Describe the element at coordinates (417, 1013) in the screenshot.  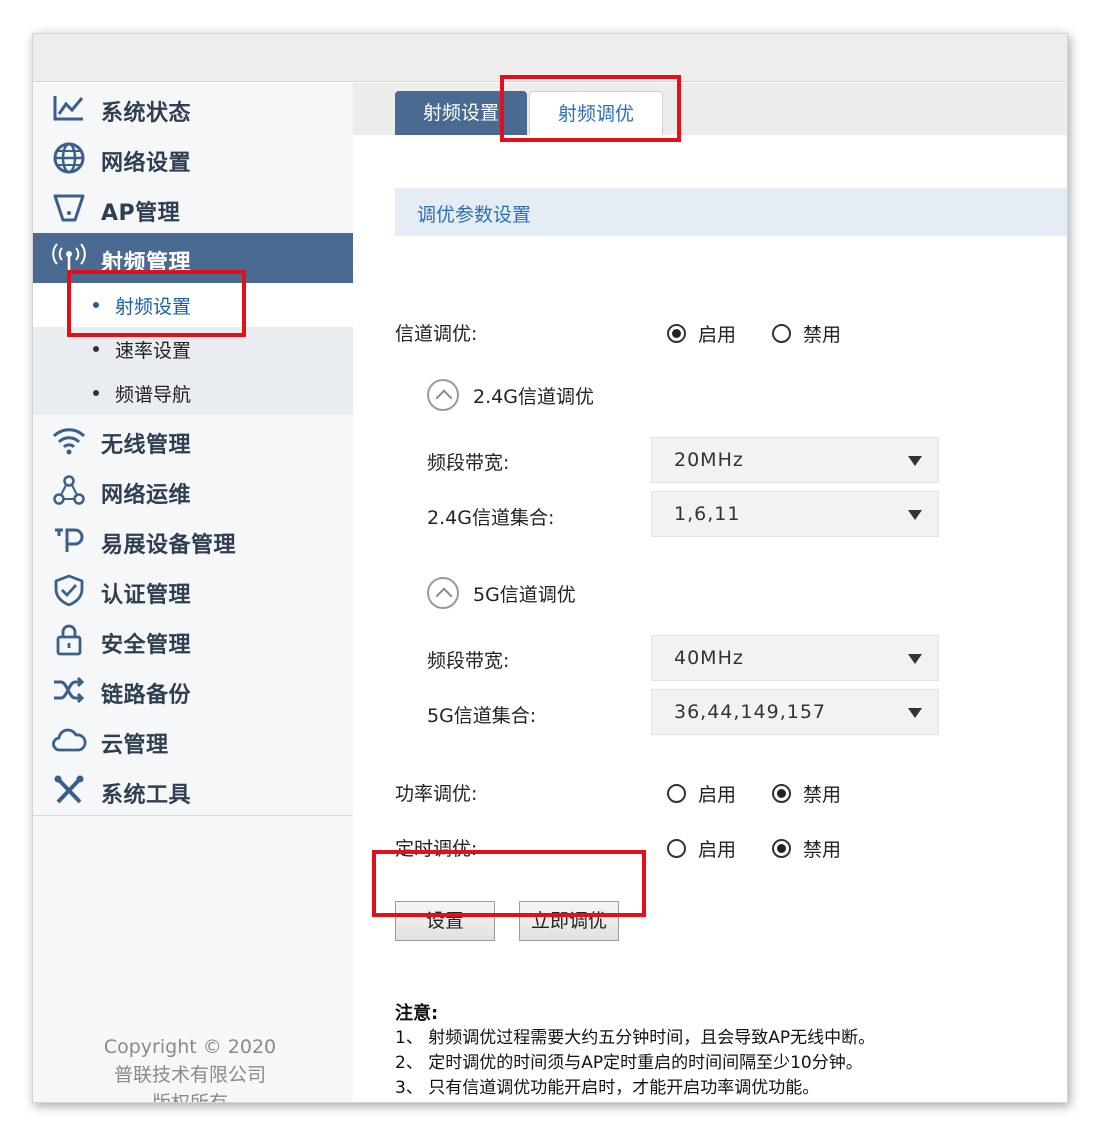
I see `notes-title: 注意:` at that location.